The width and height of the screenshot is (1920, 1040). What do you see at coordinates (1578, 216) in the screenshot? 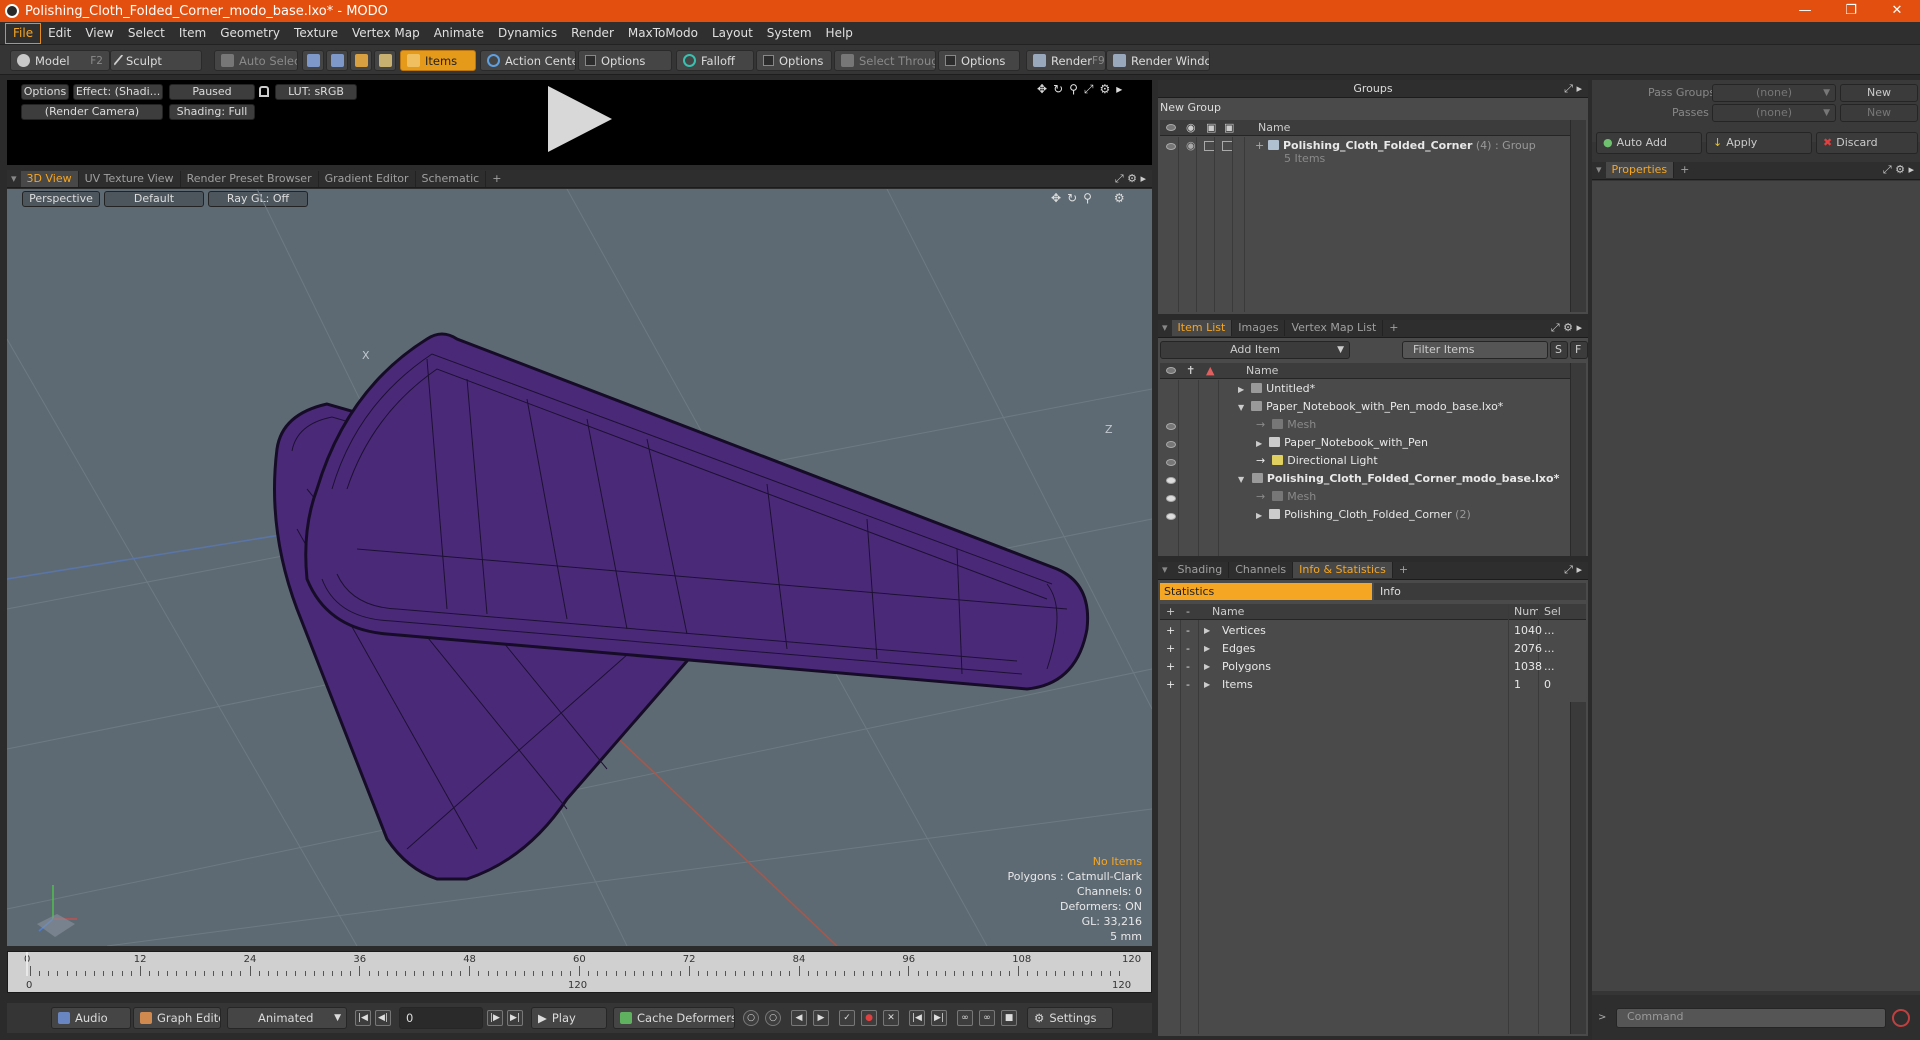
I see `groups-scrollbar` at bounding box center [1578, 216].